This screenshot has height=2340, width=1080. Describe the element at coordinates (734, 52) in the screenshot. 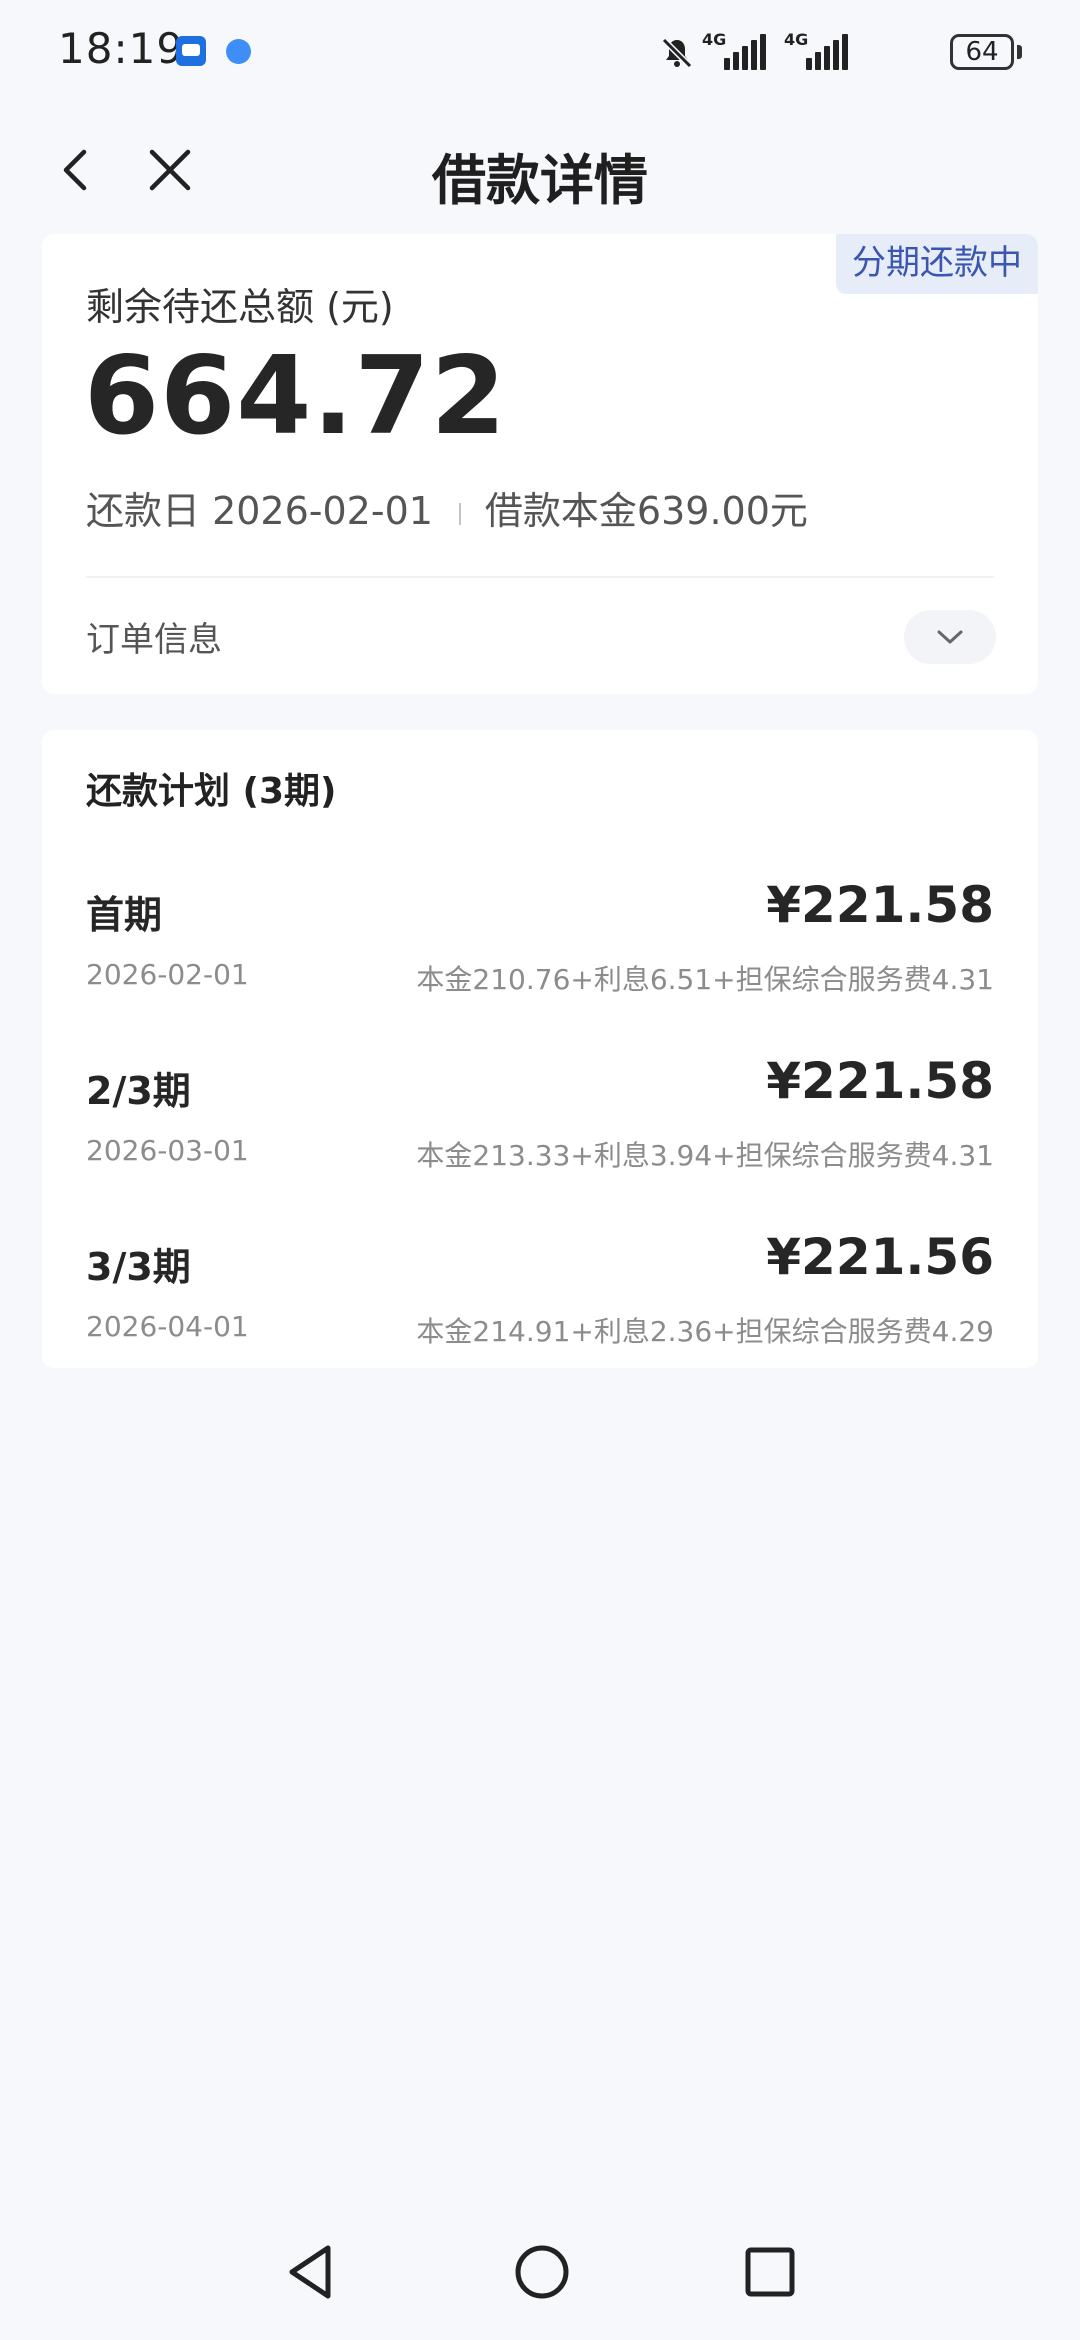

I see `signal-1-icon: 4G` at that location.